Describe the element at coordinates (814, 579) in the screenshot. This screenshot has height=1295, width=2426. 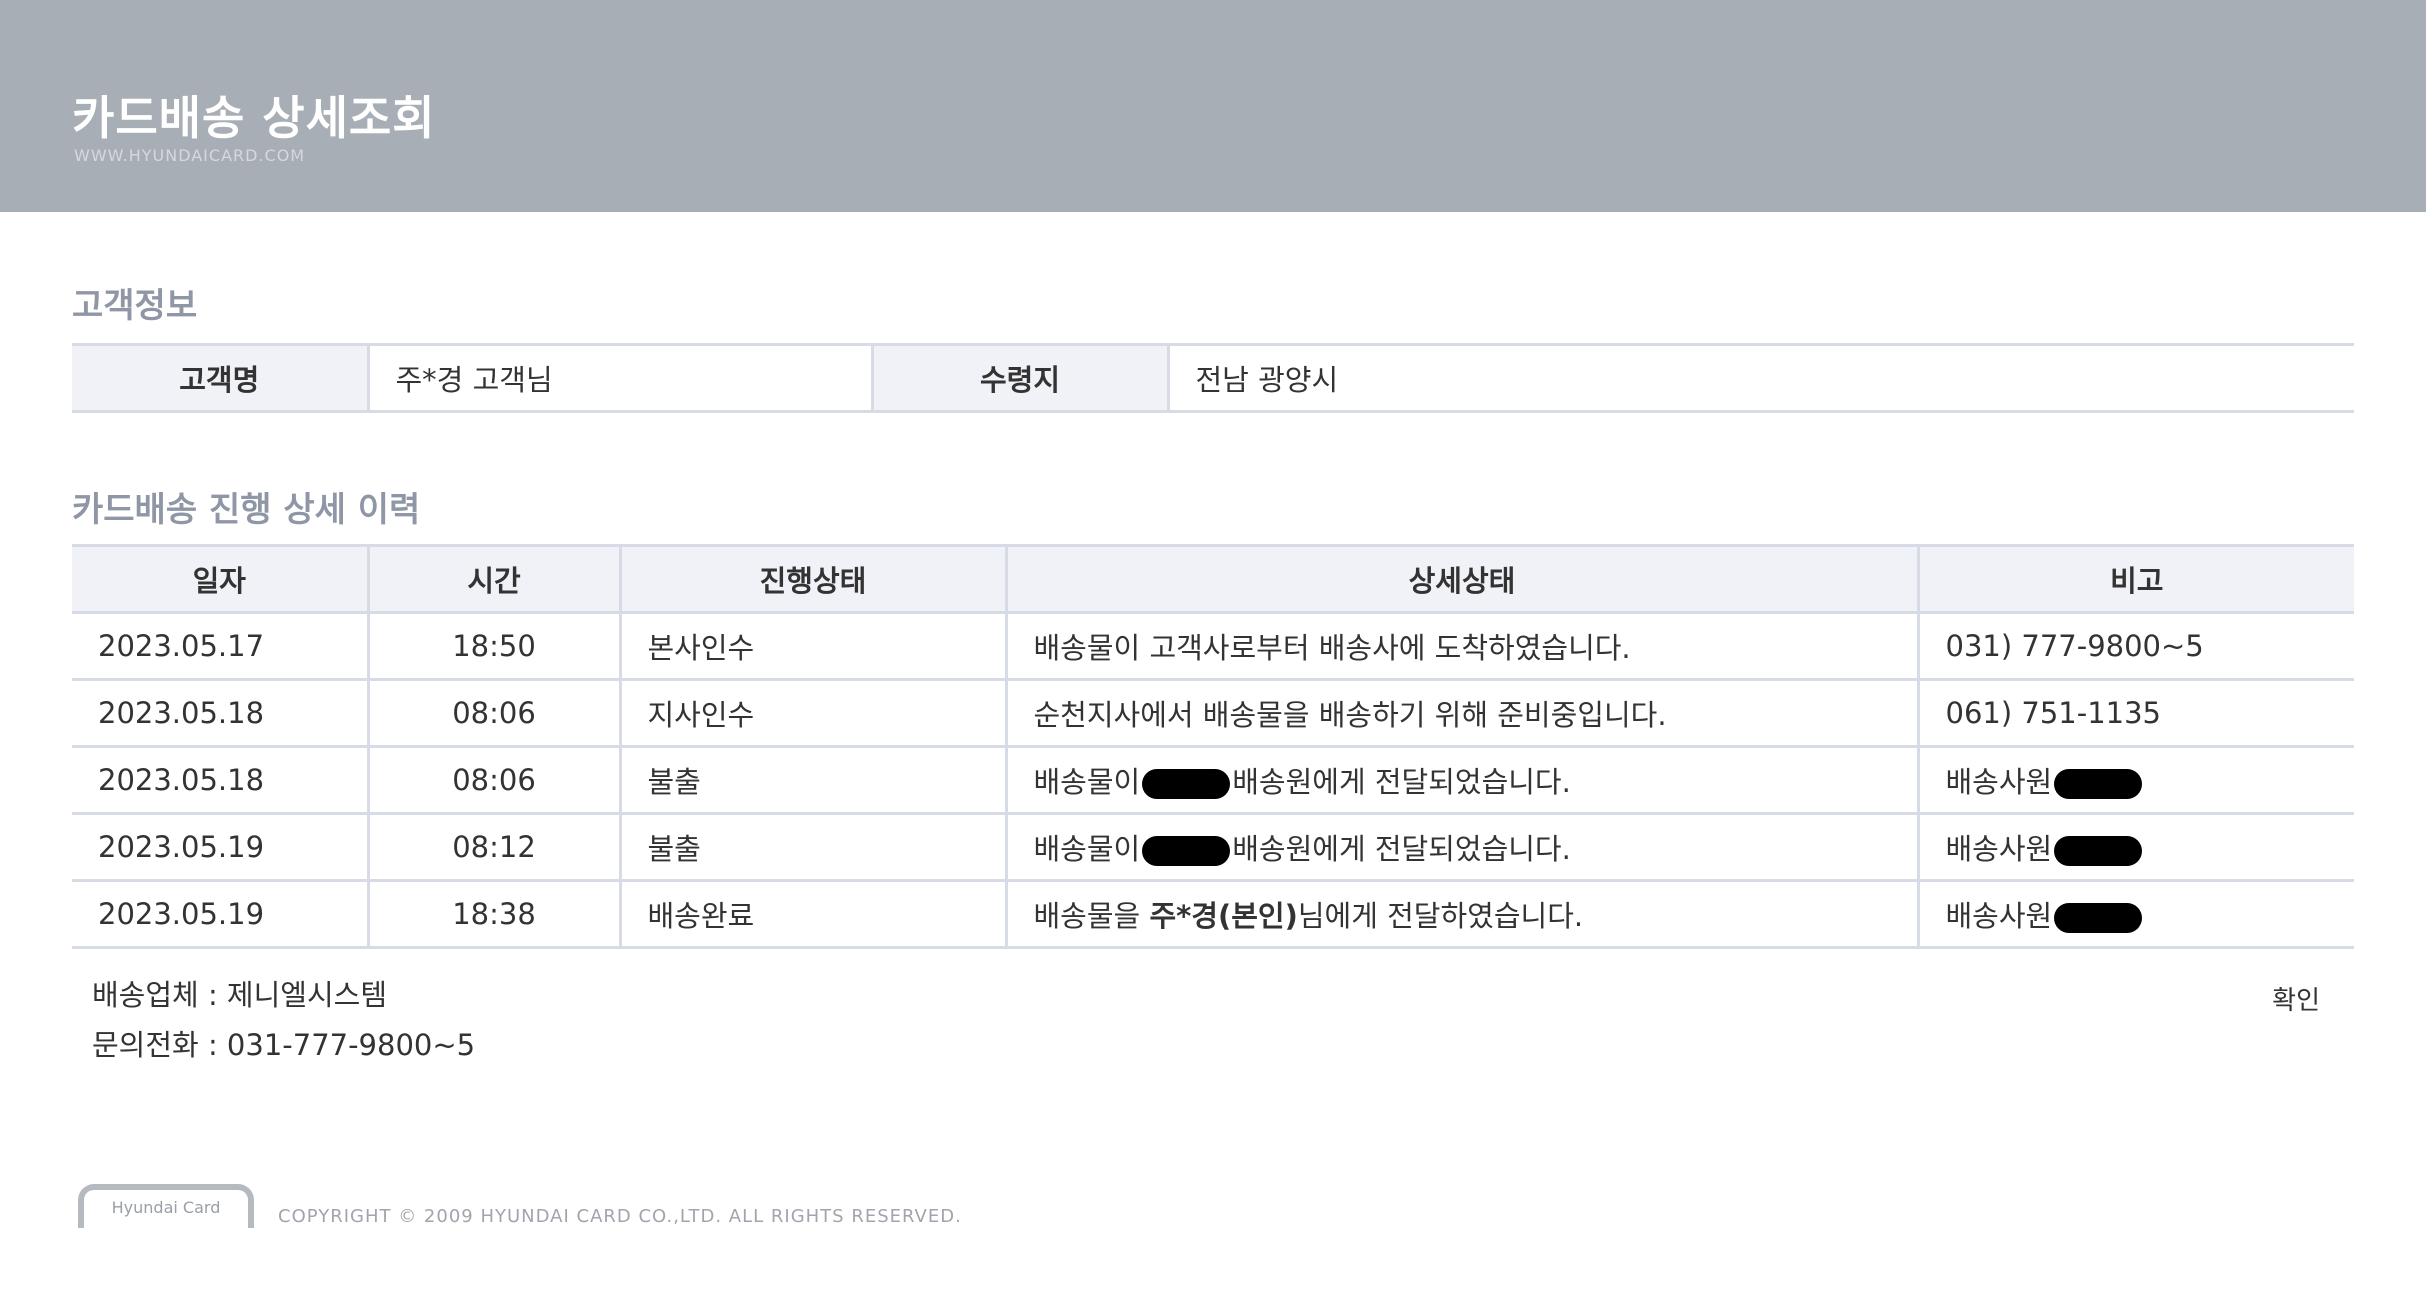
I see `column-header-status: 진행상태` at that location.